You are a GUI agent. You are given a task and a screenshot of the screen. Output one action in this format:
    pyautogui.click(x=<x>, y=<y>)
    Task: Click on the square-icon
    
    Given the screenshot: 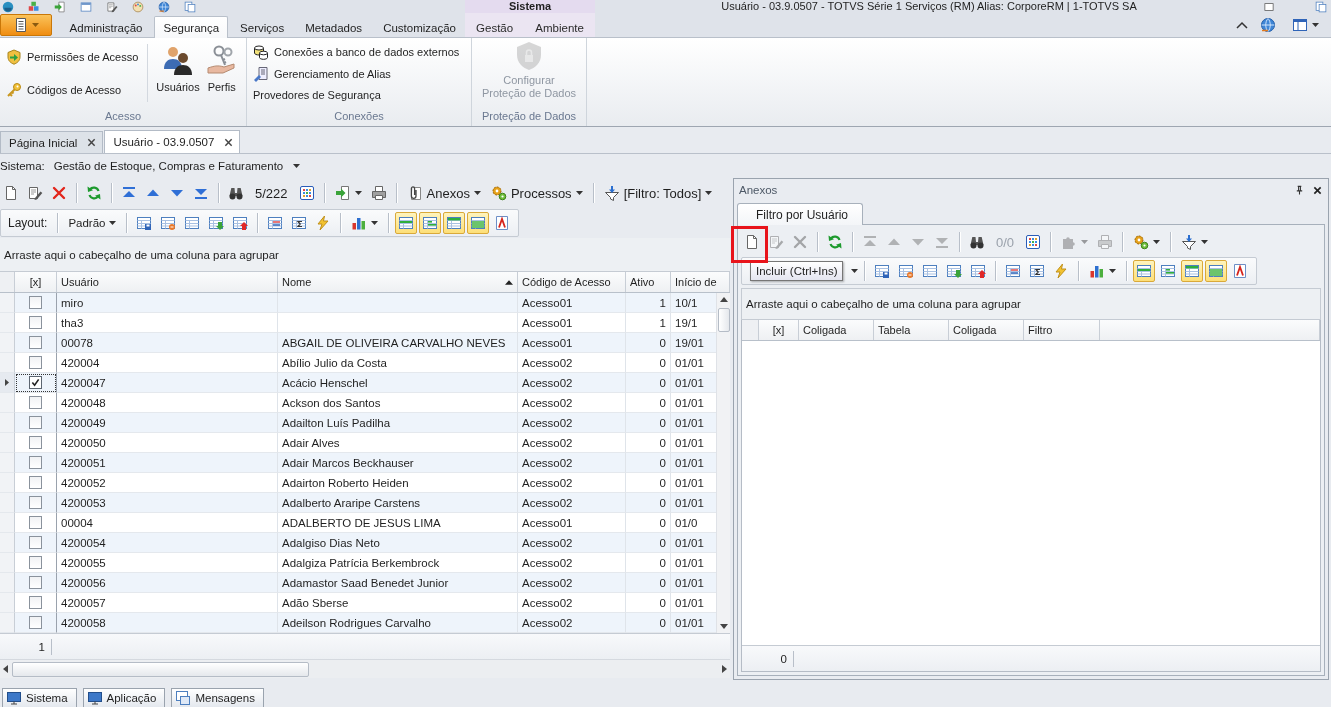 What is the action you would take?
    pyautogui.click(x=1269, y=6)
    